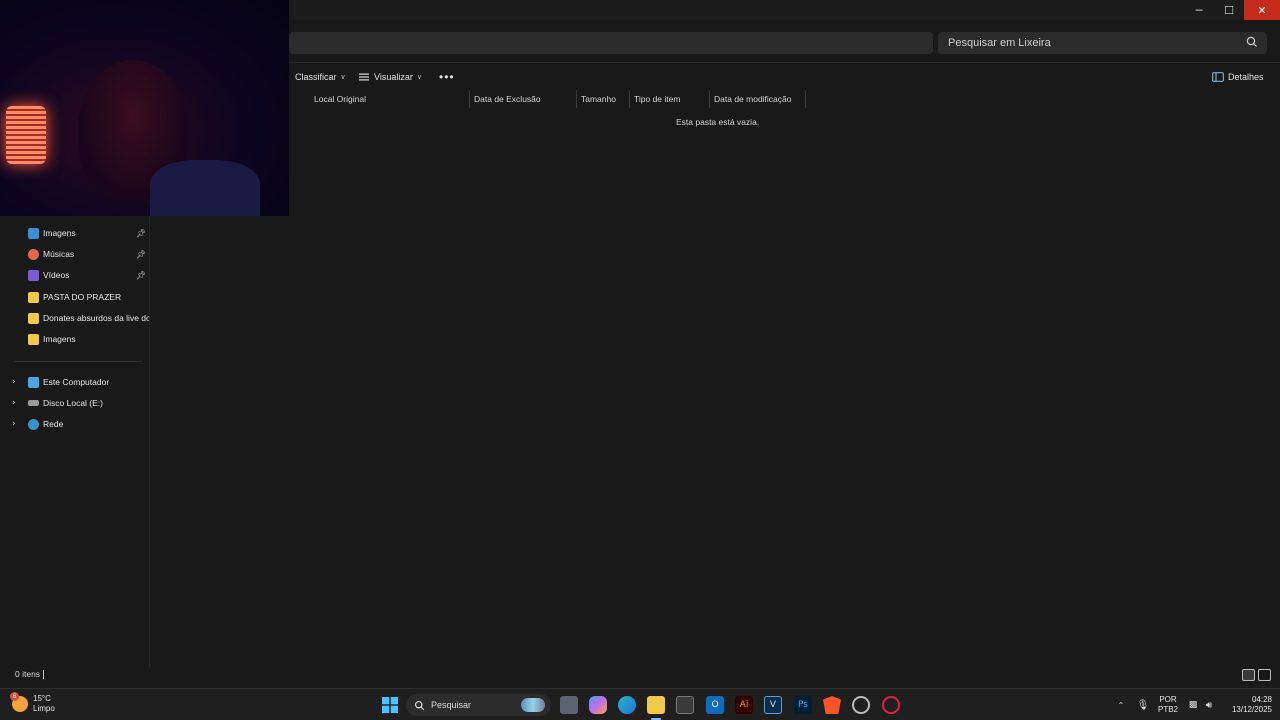 Image resolution: width=1280 pixels, height=720 pixels. I want to click on videos-icon, so click(33, 275).